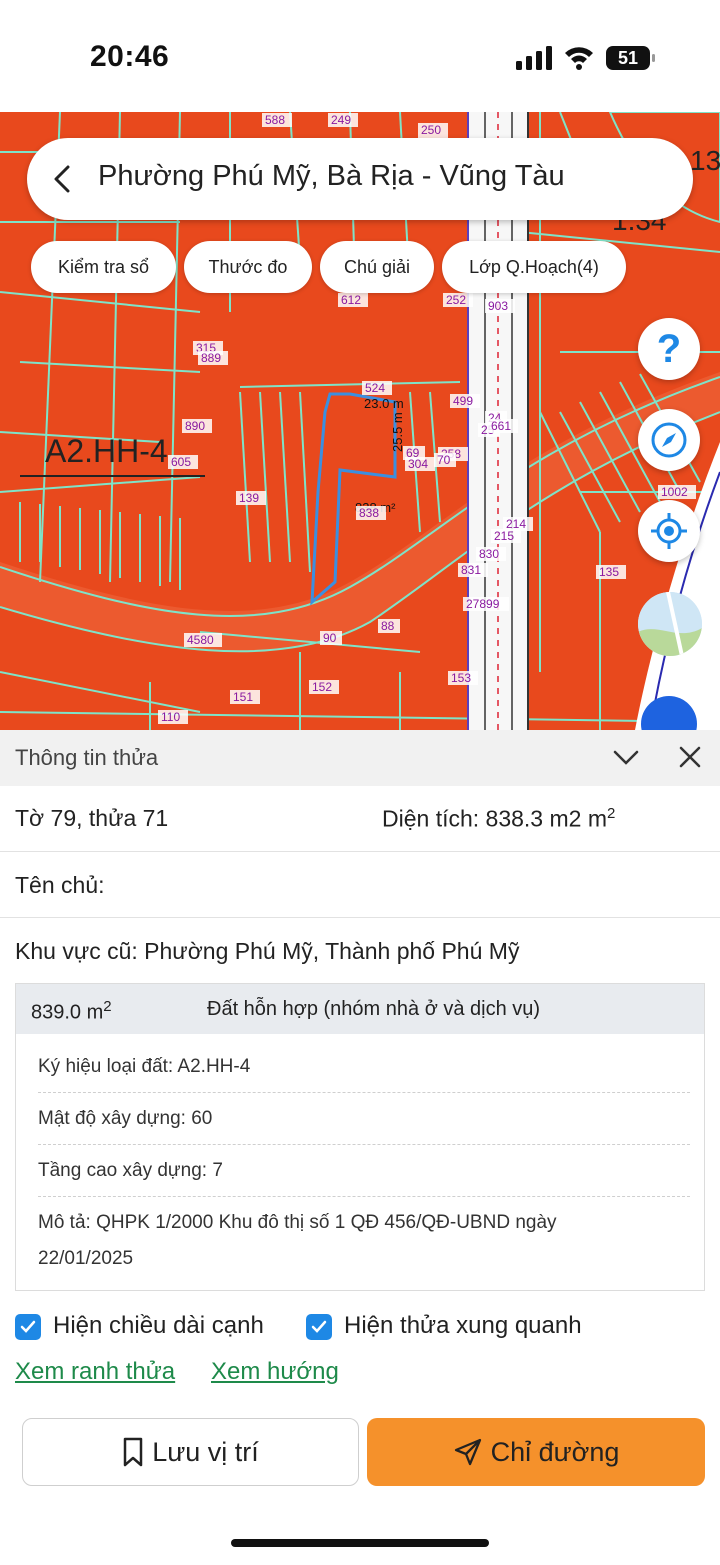  What do you see at coordinates (106, 451) in the screenshot?
I see `zone-label: A2.HH-4` at bounding box center [106, 451].